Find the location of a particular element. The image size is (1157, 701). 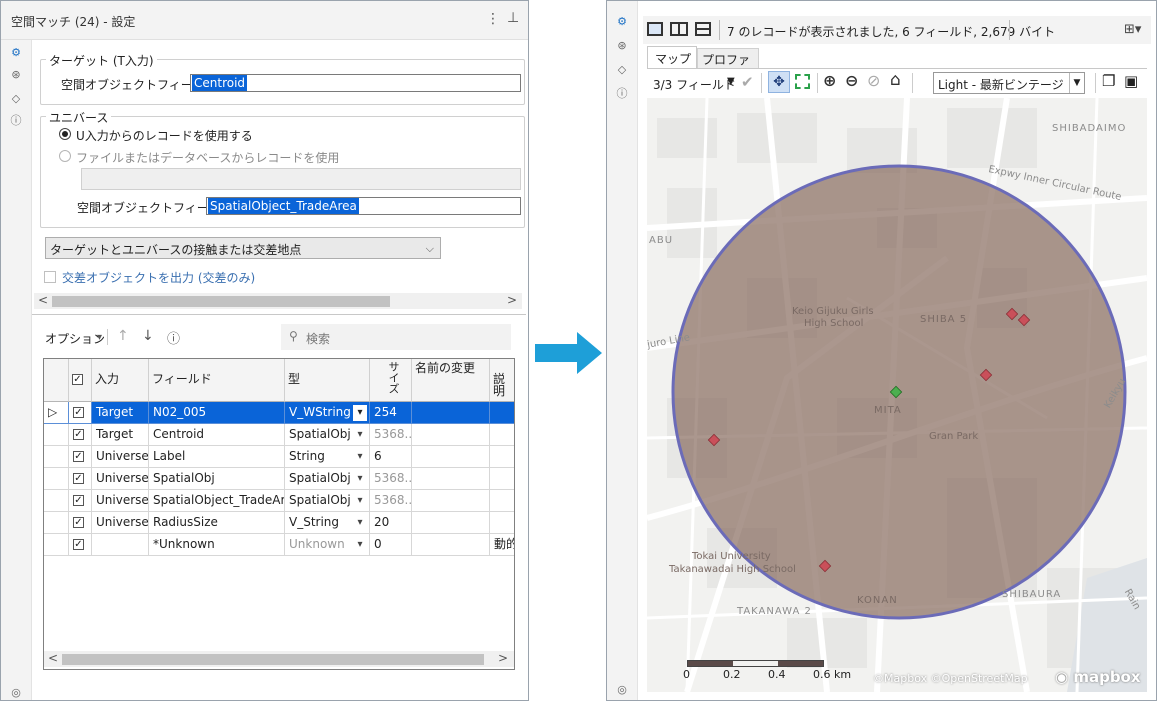

field-cell: SpatialObj is located at coordinates (217, 479).